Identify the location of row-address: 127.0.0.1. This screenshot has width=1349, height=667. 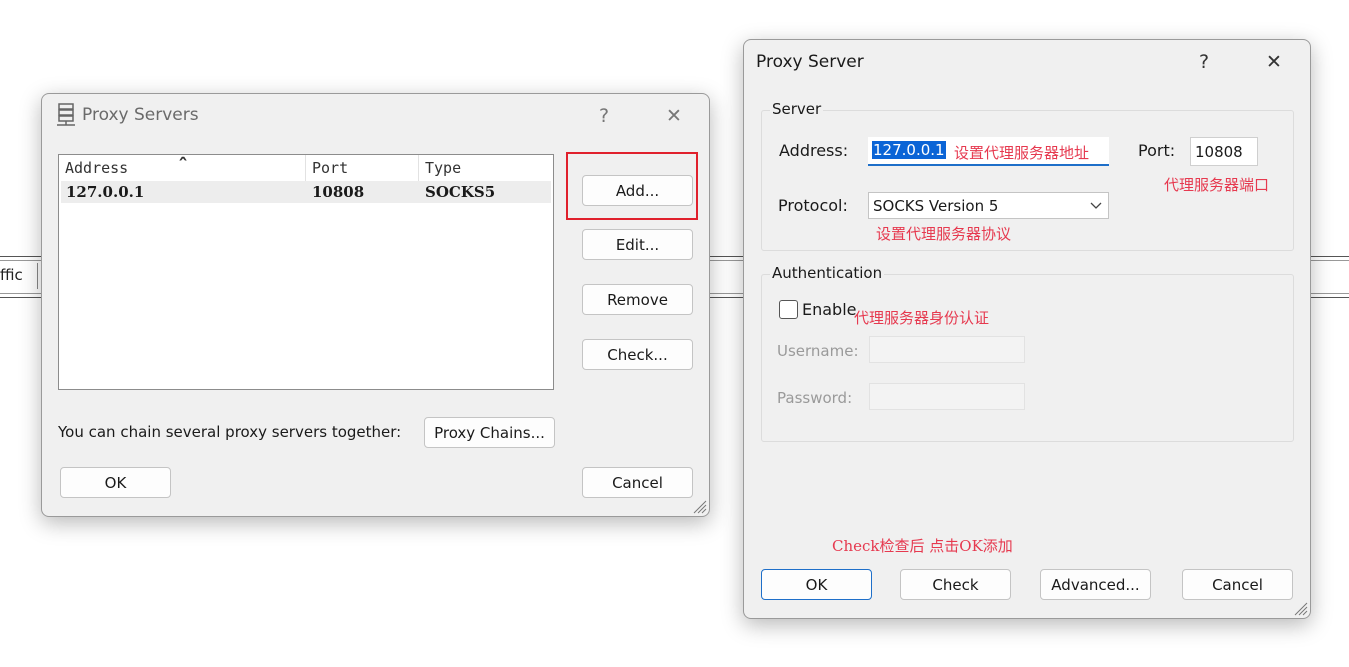
(105, 192).